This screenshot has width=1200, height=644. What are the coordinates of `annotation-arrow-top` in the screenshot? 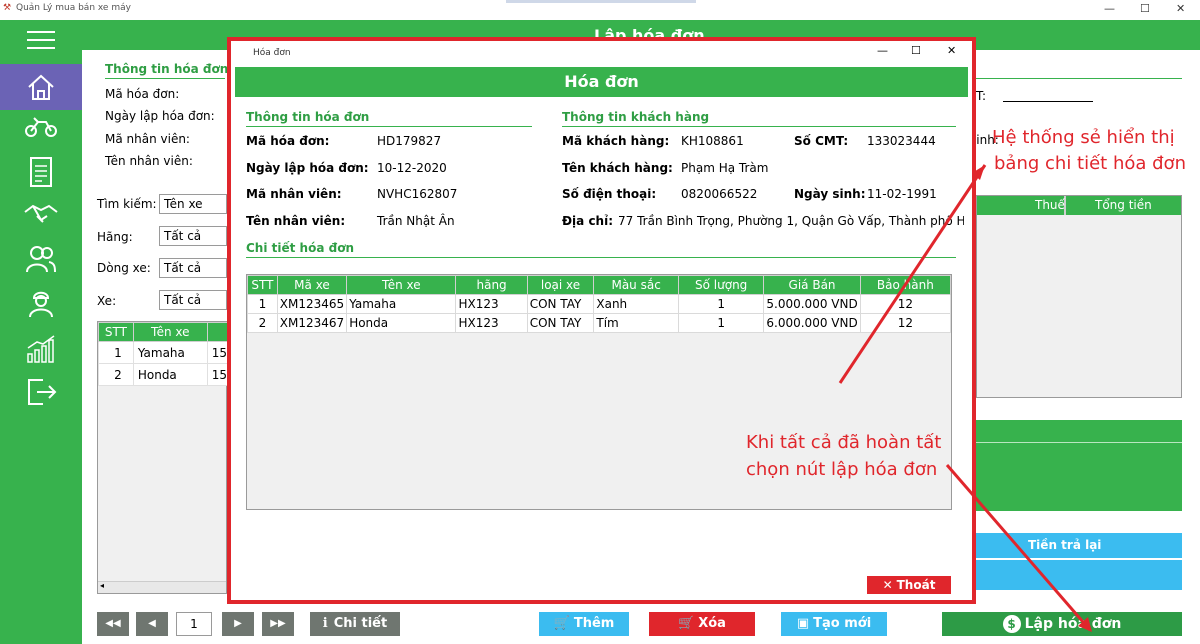 It's located at (912, 274).